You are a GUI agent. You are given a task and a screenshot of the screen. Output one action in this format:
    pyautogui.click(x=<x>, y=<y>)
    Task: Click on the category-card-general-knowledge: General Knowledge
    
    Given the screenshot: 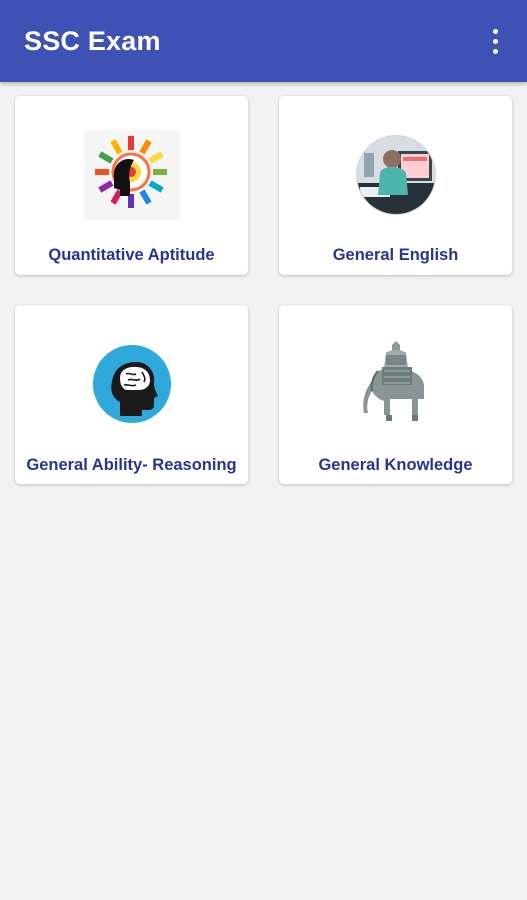 What is the action you would take?
    pyautogui.click(x=395, y=394)
    